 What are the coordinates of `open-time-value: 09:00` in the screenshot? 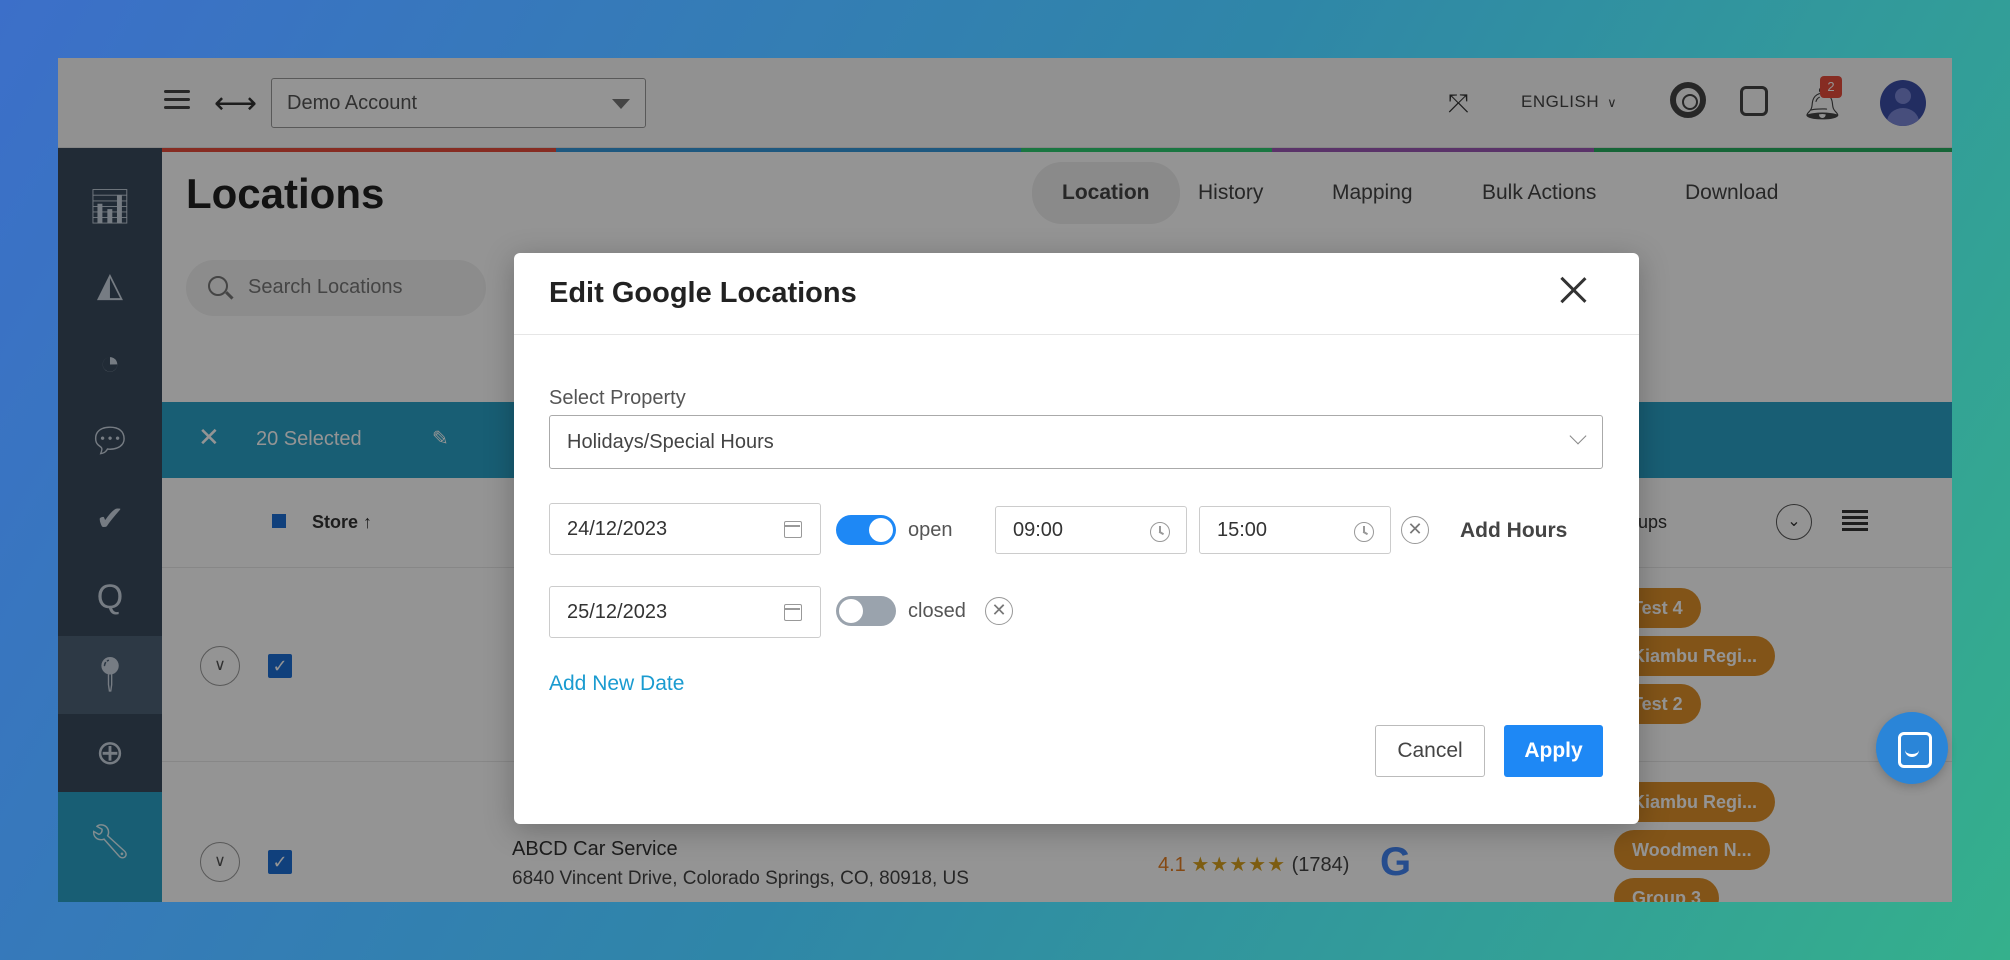 It's located at (1038, 530).